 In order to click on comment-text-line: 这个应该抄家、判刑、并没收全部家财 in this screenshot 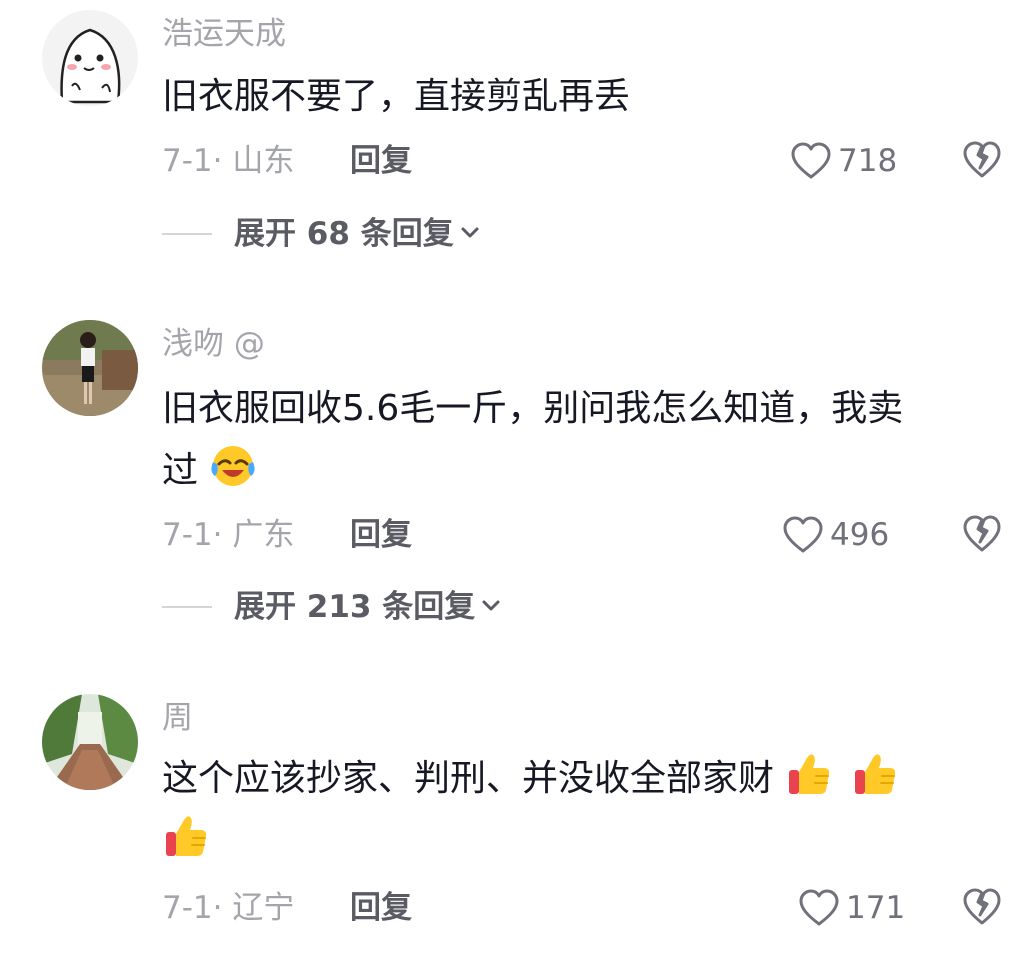, I will do `click(567, 779)`.